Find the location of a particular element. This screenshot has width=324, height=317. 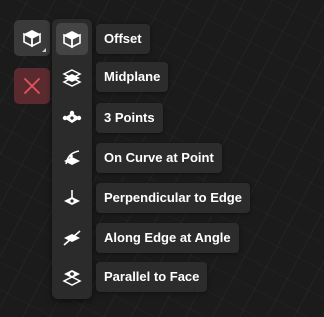

edge-angle-icon is located at coordinates (72, 238).